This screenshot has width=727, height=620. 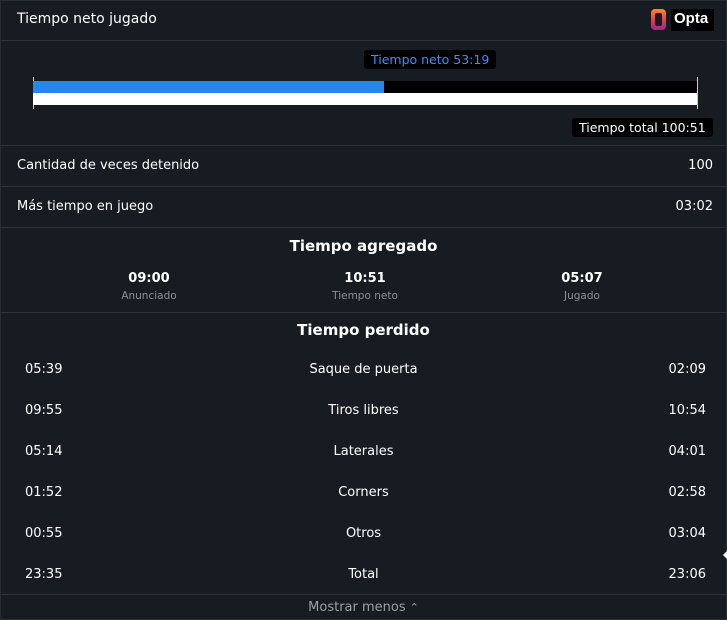 I want to click on chevron-up-icon: ⌃, so click(x=414, y=607).